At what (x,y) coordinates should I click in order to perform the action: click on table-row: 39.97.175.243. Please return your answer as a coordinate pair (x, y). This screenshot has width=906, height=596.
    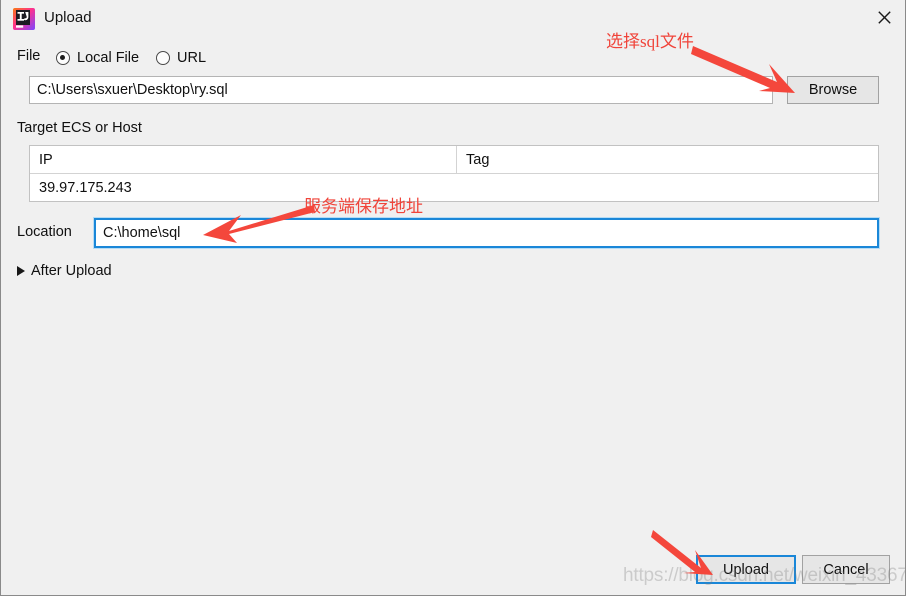
    Looking at the image, I should click on (454, 187).